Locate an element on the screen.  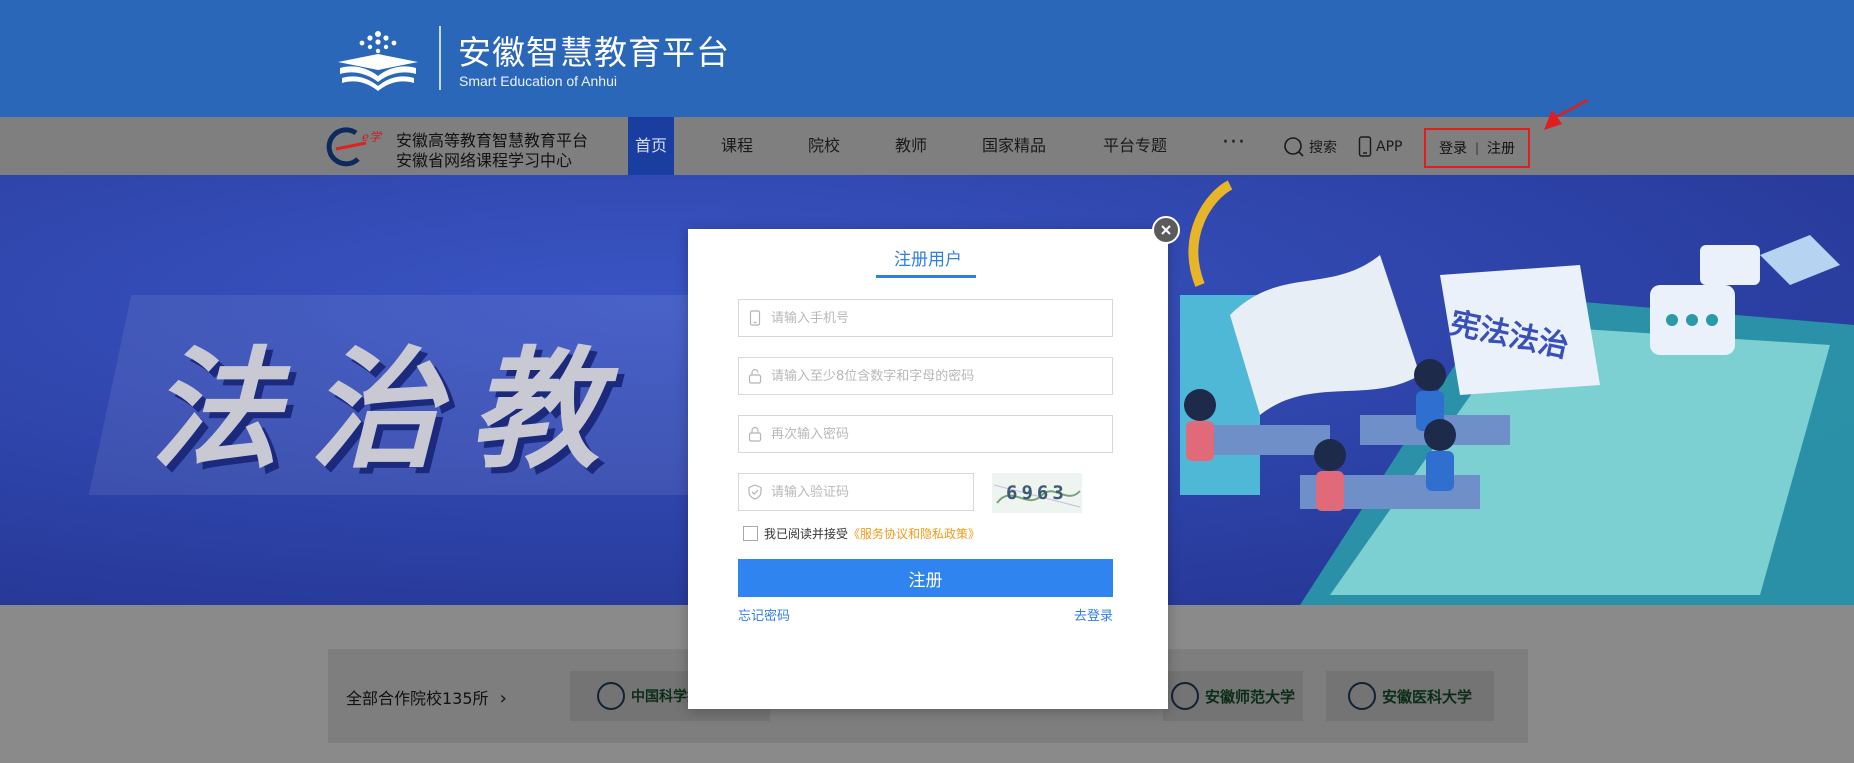
partner-logo-ahnu: 安徽师范大学 is located at coordinates (1233, 696).